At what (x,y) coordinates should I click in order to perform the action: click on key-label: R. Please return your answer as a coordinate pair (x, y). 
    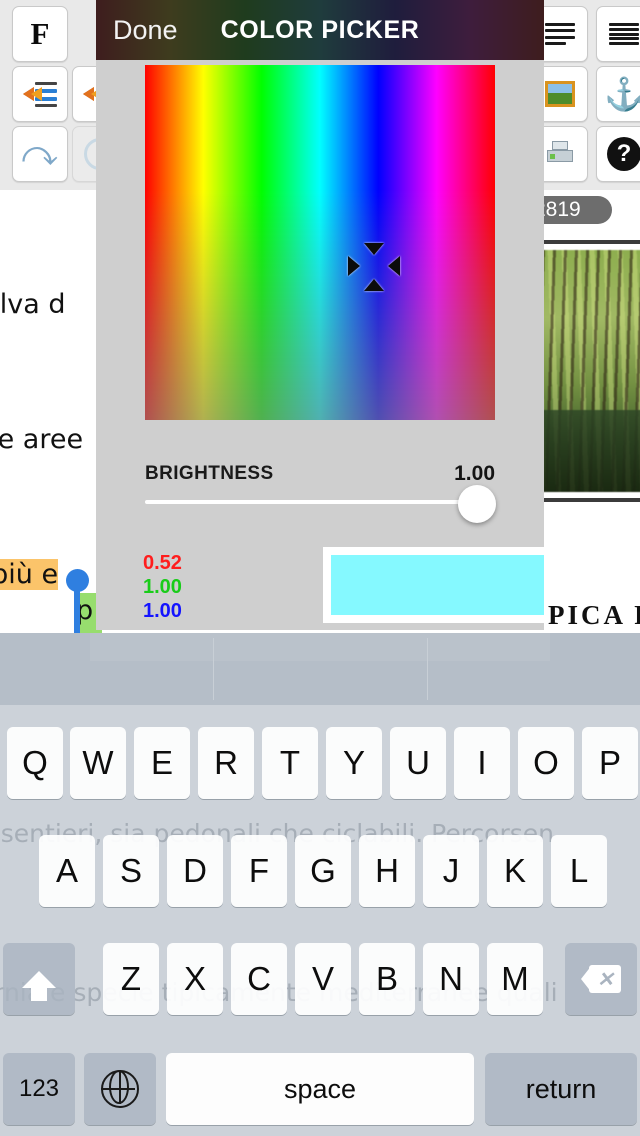
    Looking at the image, I should click on (226, 762).